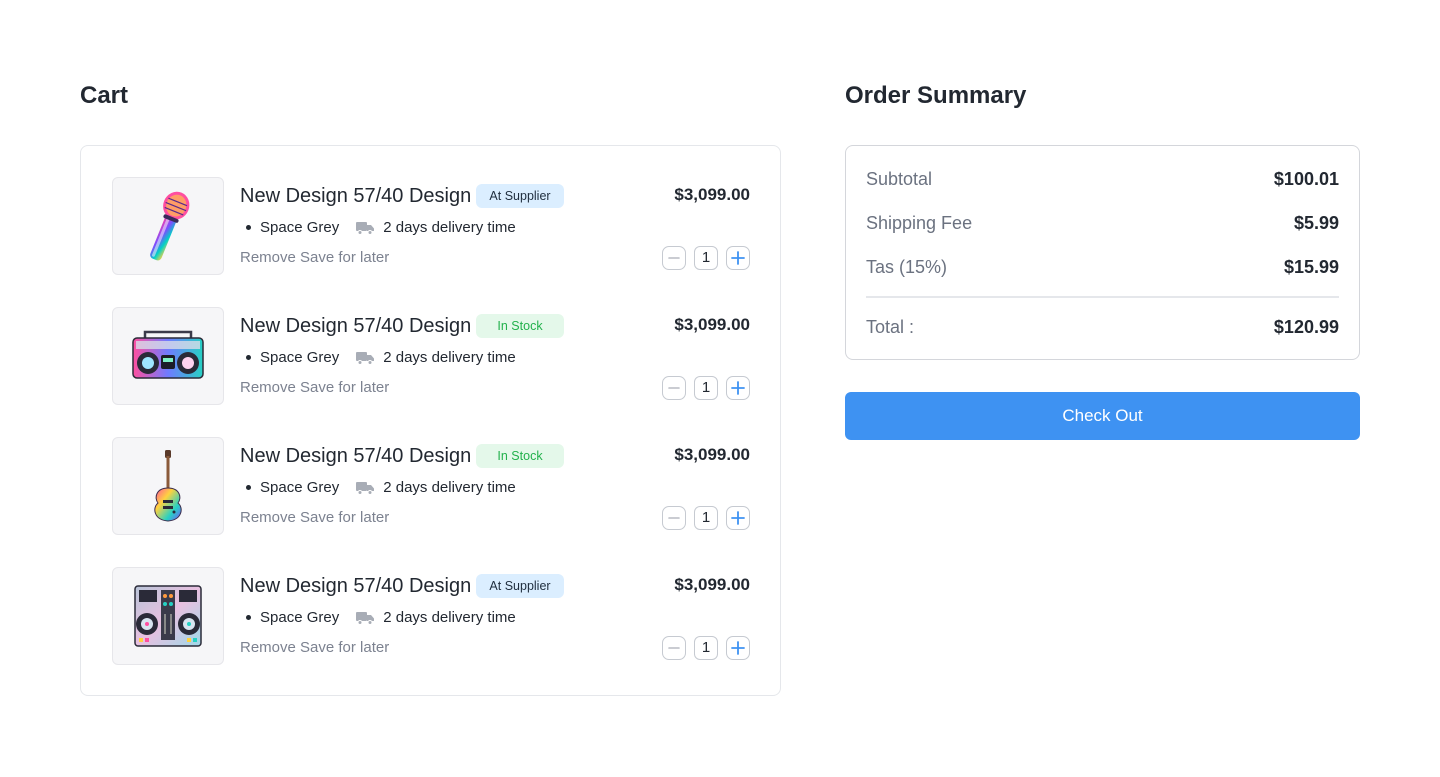  What do you see at coordinates (1102, 416) in the screenshot?
I see `checkout-button: Check Out` at bounding box center [1102, 416].